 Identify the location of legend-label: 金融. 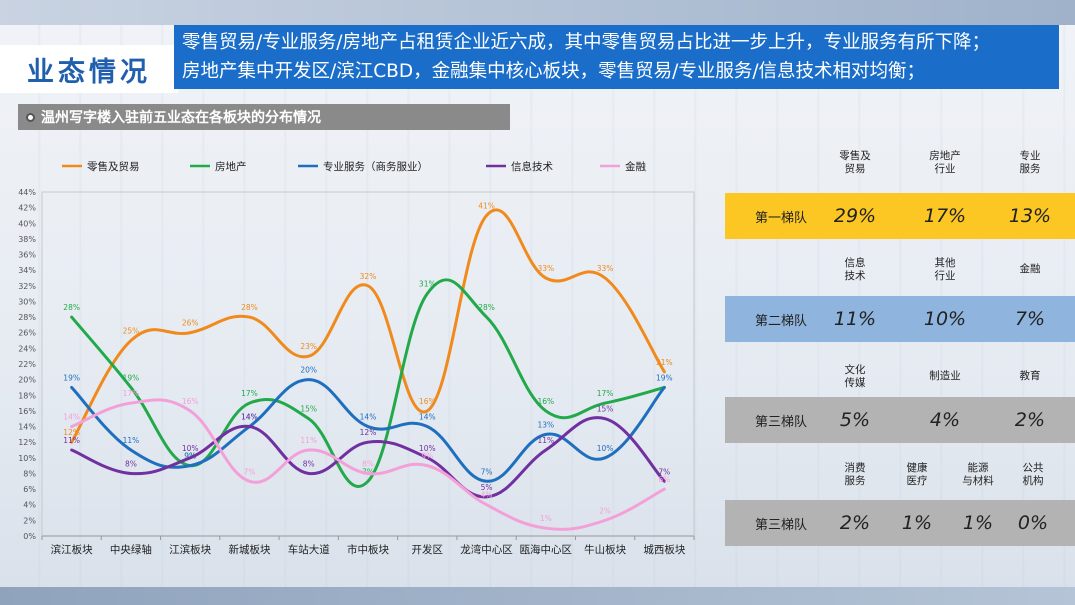
(635, 166).